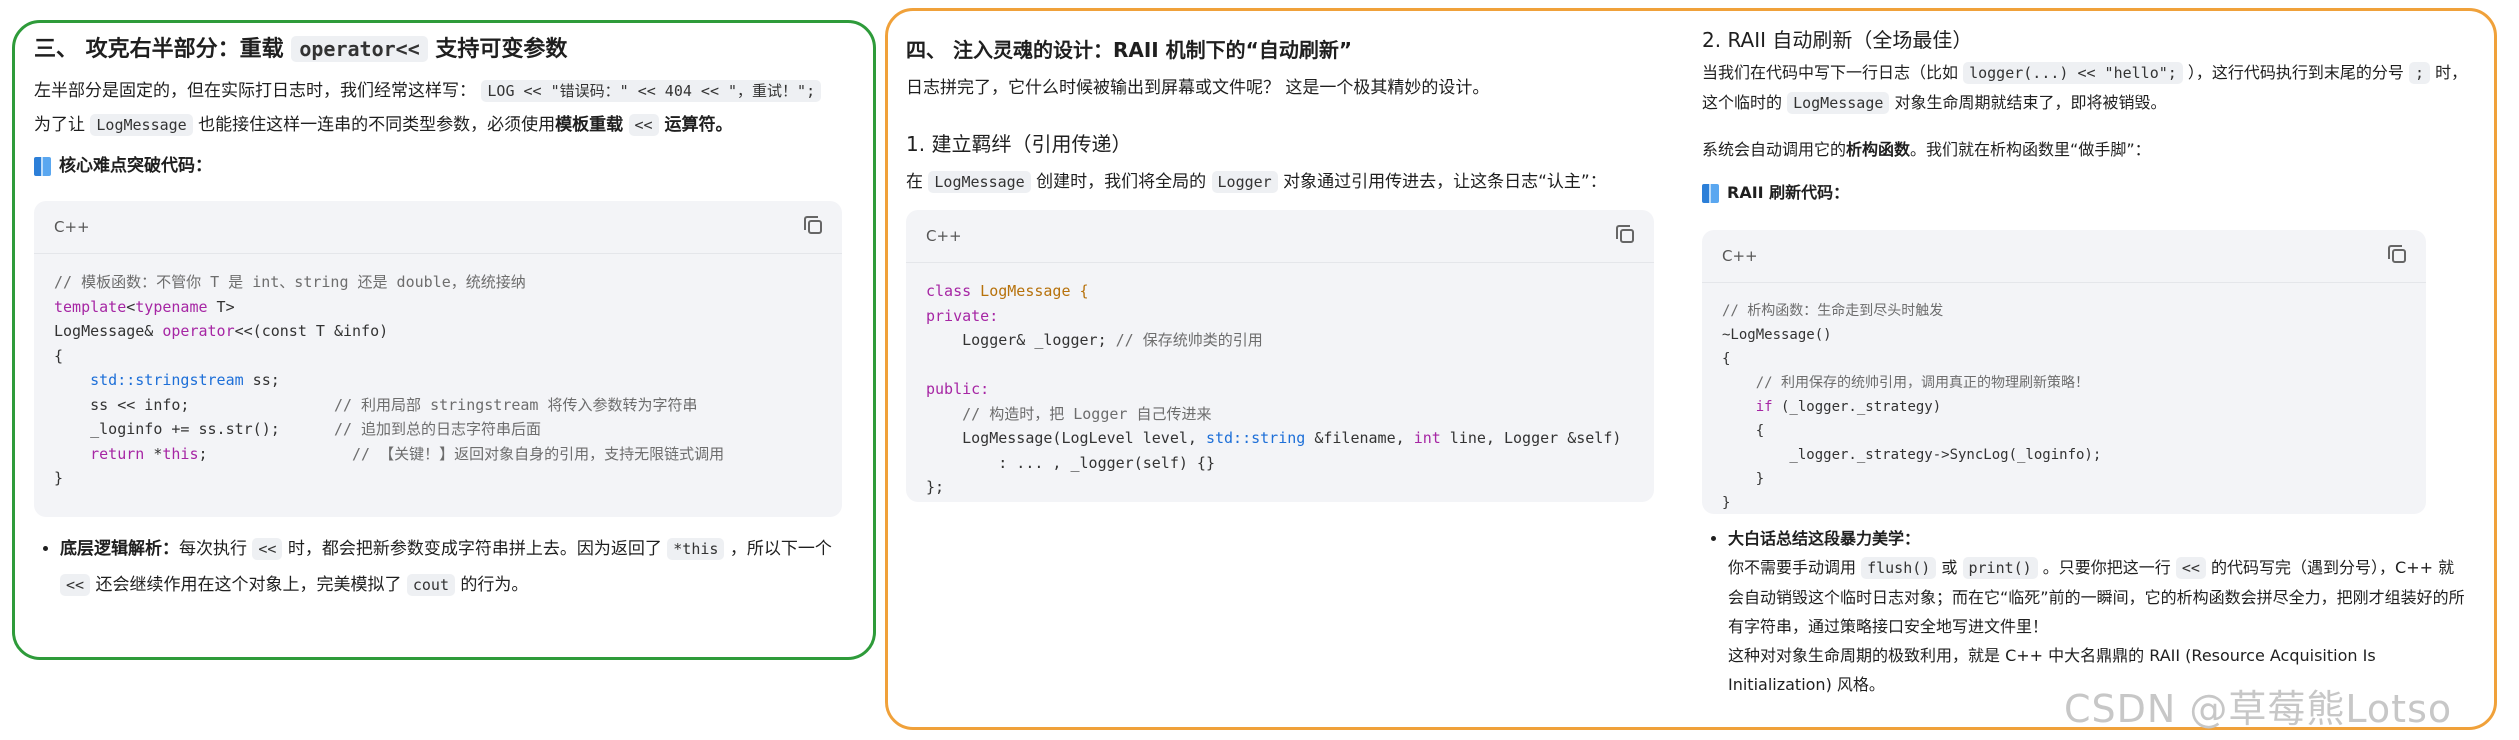  I want to click on right-paragraph-2: 系统会自动调用它的析构函数。我们就在析构函数里“做手脚”：, so click(1926, 149).